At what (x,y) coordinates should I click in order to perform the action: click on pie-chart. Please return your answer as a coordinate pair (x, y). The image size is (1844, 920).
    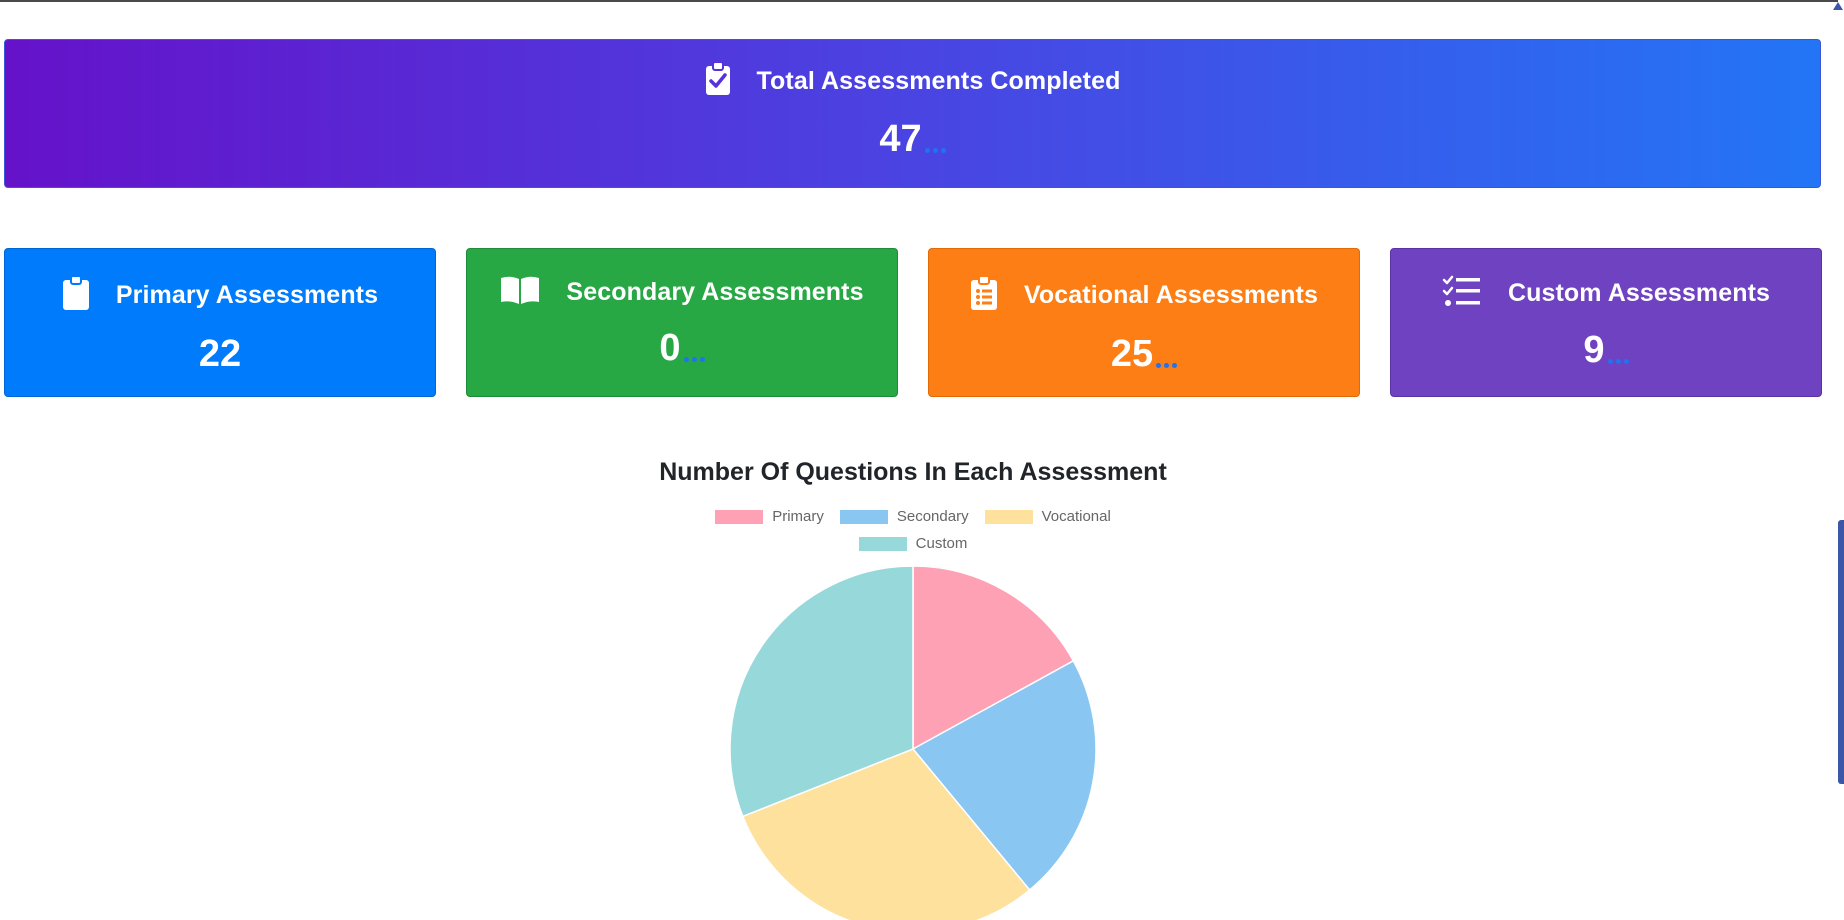
    Looking at the image, I should click on (913, 742).